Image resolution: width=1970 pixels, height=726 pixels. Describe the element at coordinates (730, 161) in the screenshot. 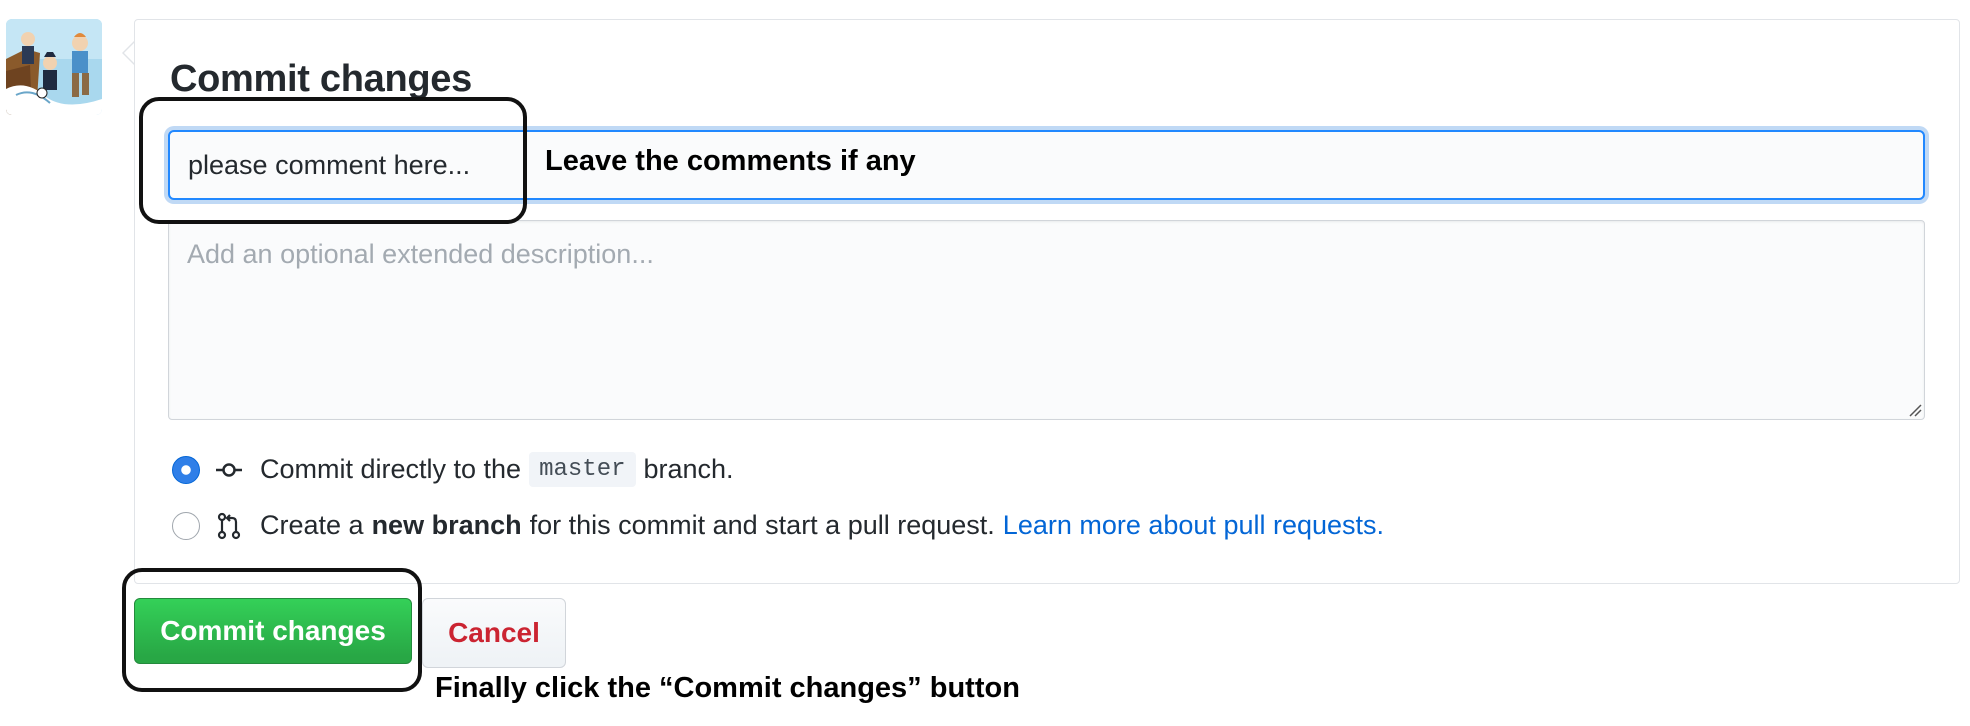

I see `annotation-comment-hint: Leave the comments if any` at that location.